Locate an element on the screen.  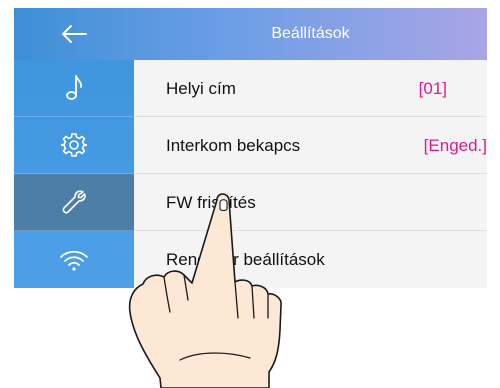
sidebar-item-sound is located at coordinates (74, 88).